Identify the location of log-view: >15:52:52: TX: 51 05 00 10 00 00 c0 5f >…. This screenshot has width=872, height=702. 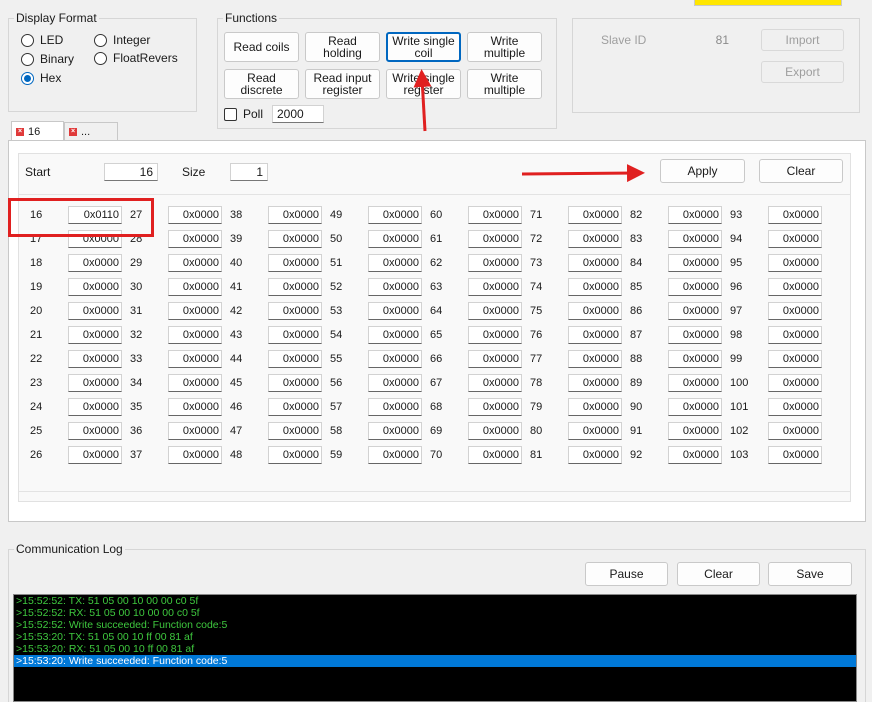
(435, 648).